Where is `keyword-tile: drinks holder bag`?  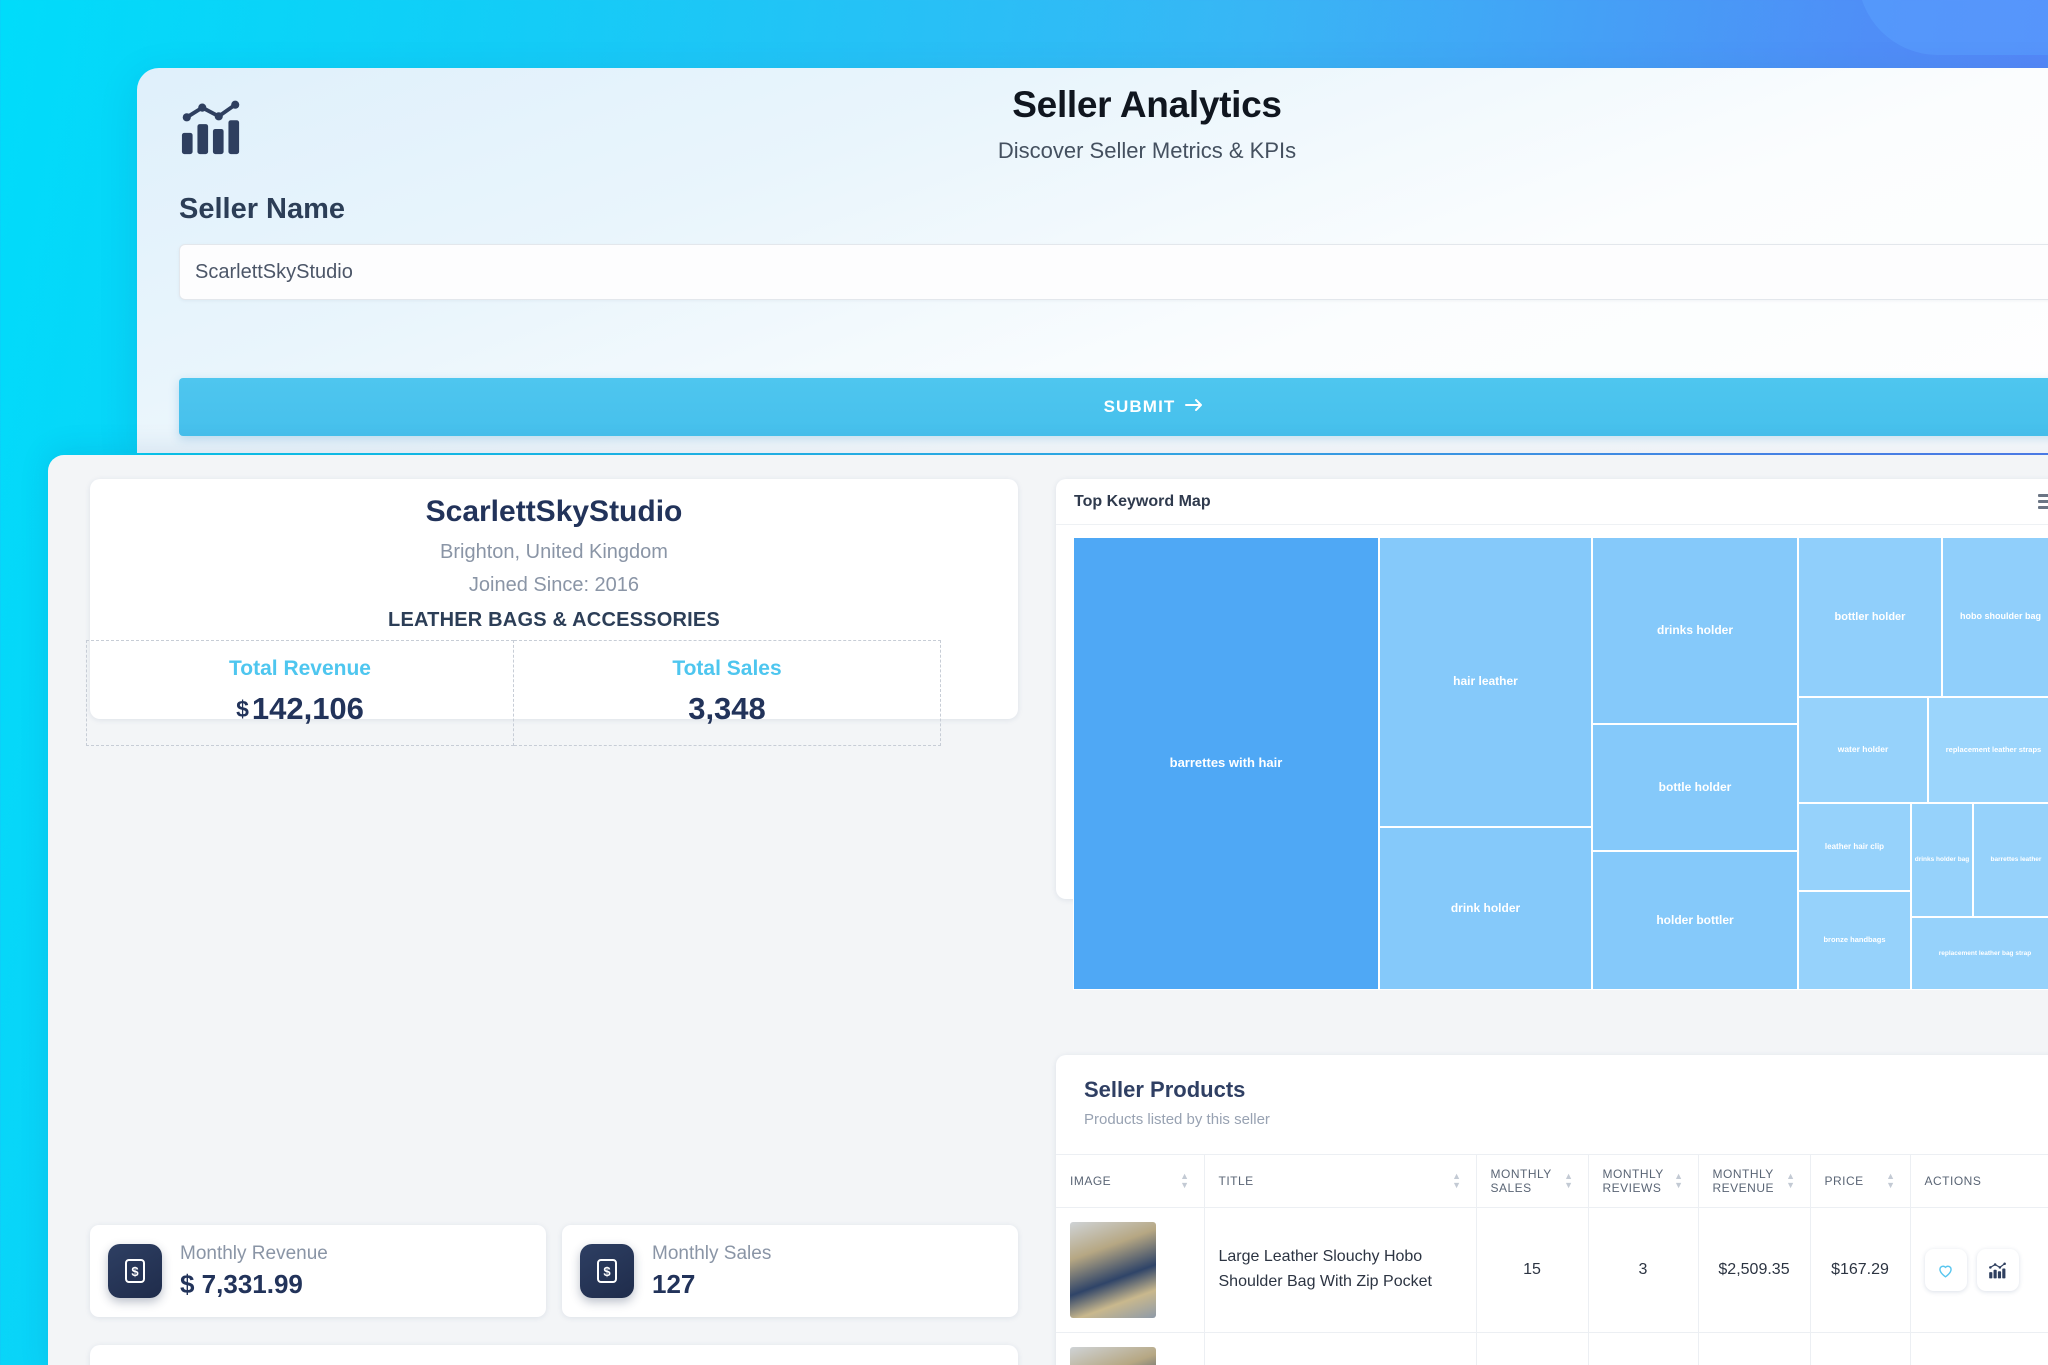
keyword-tile: drinks holder bag is located at coordinates (1942, 860).